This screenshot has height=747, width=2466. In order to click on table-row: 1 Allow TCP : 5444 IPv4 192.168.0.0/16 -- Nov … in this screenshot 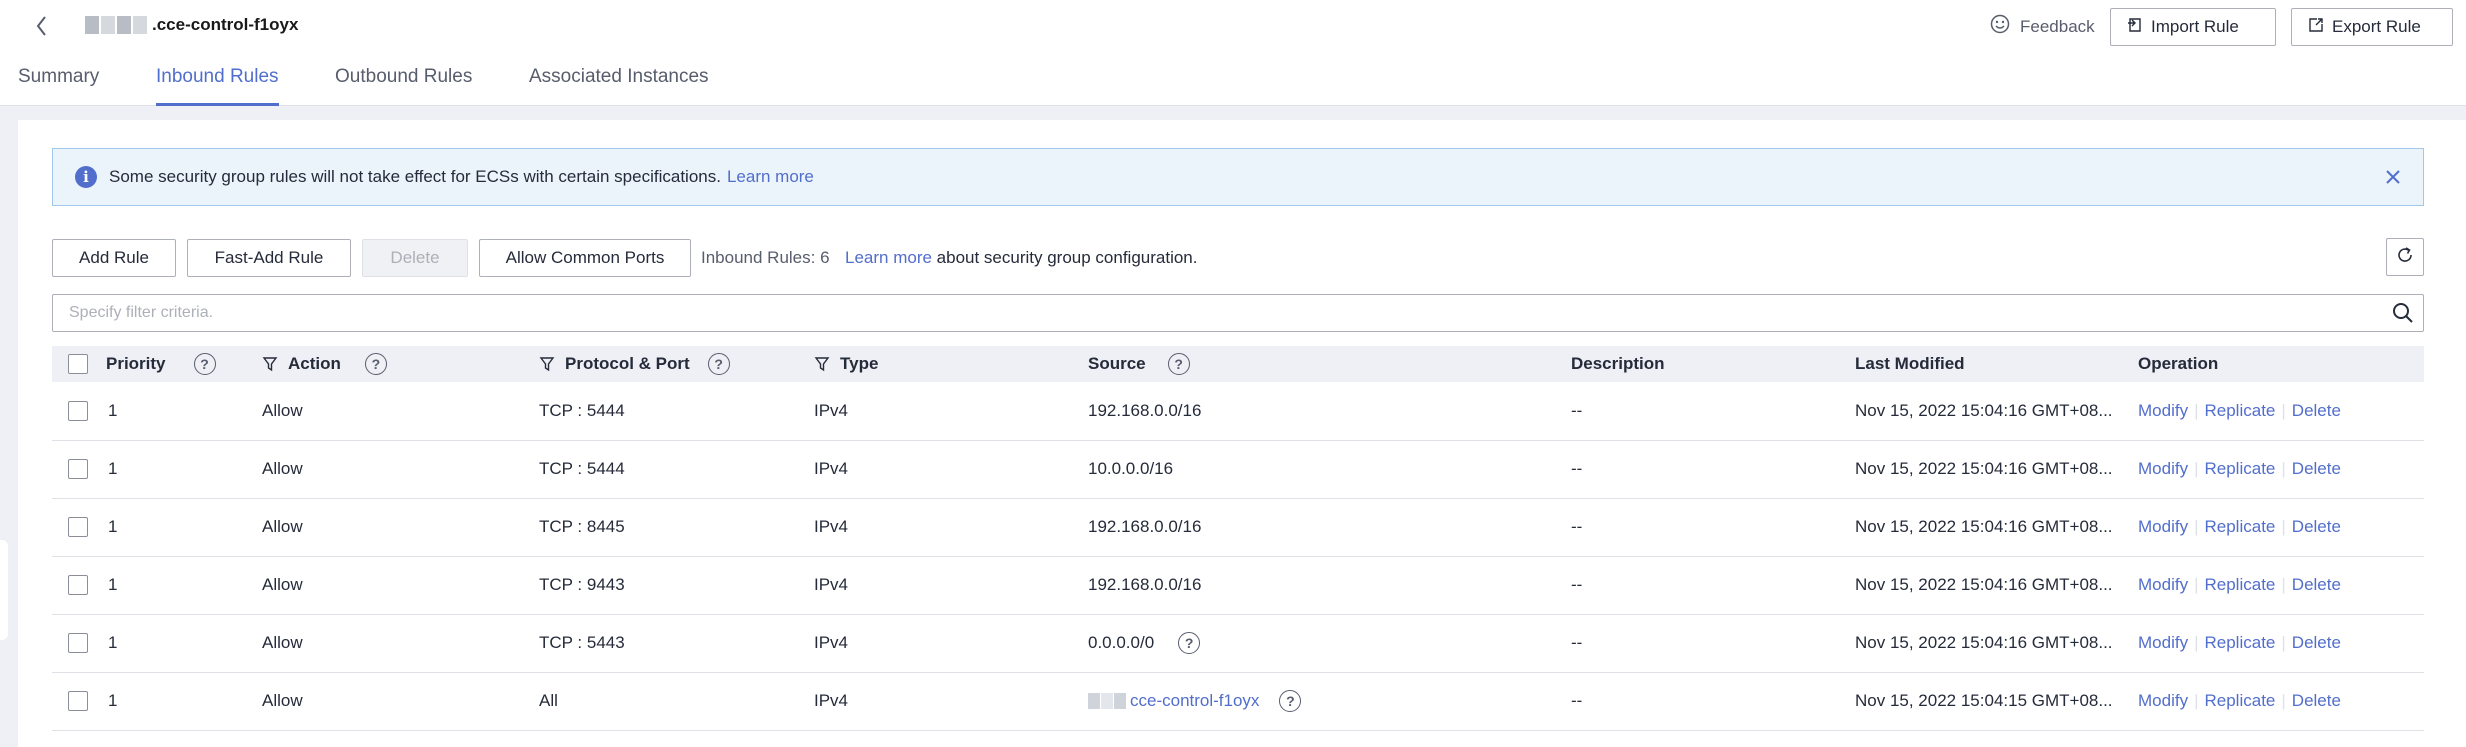, I will do `click(1238, 411)`.